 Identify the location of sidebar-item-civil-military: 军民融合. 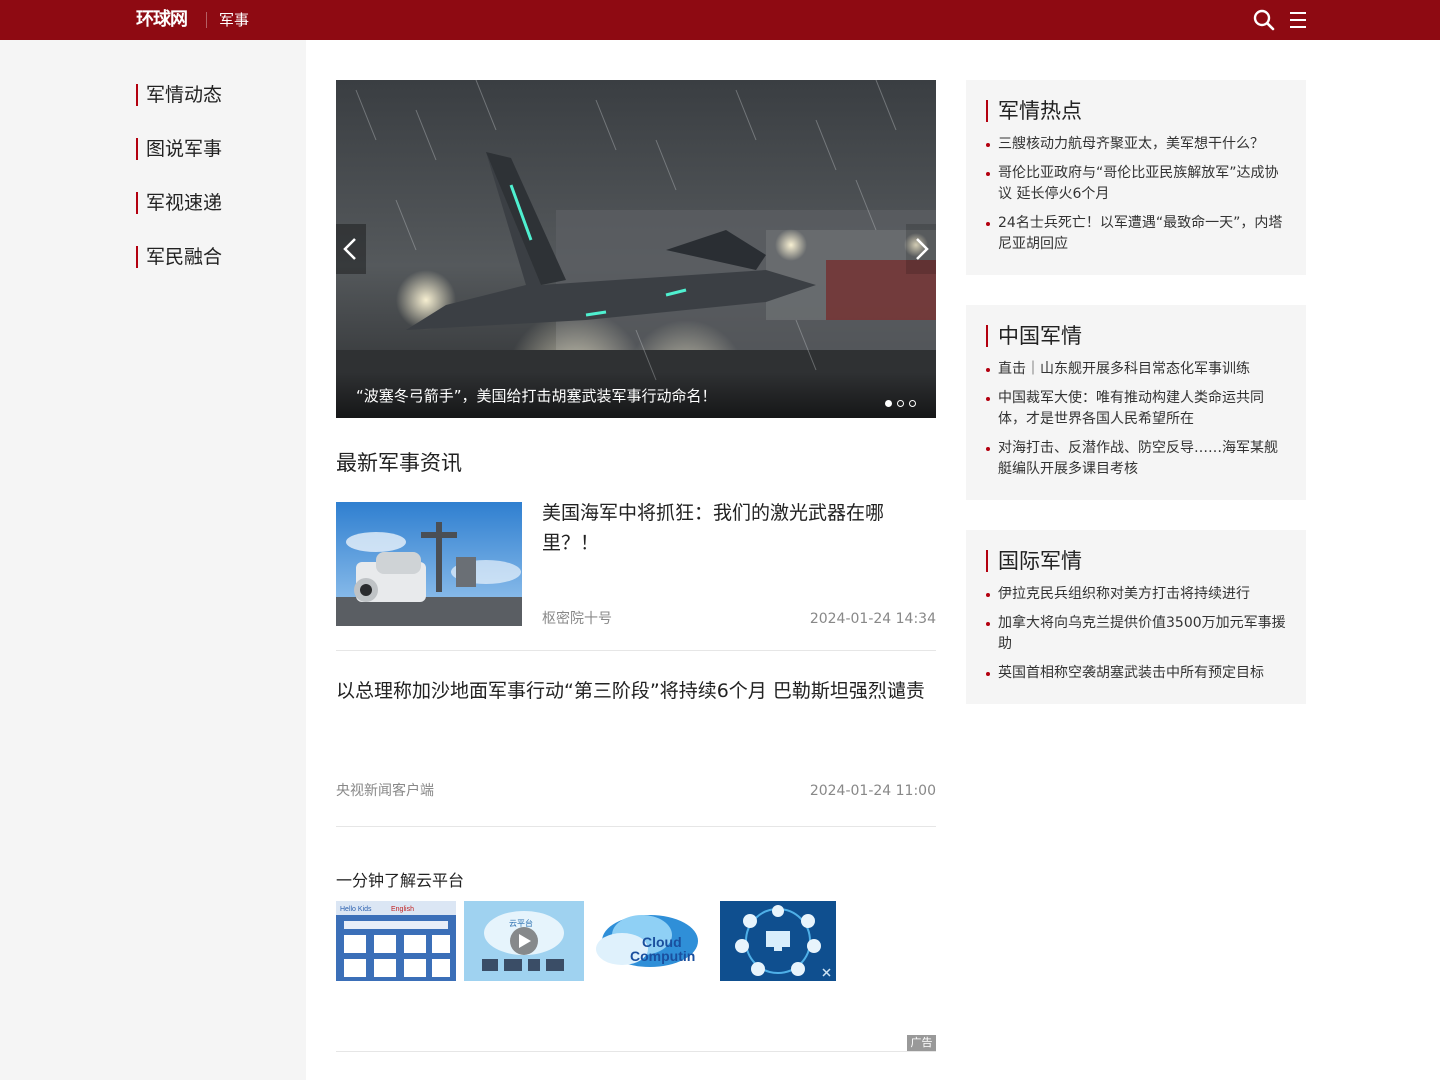
(179, 257).